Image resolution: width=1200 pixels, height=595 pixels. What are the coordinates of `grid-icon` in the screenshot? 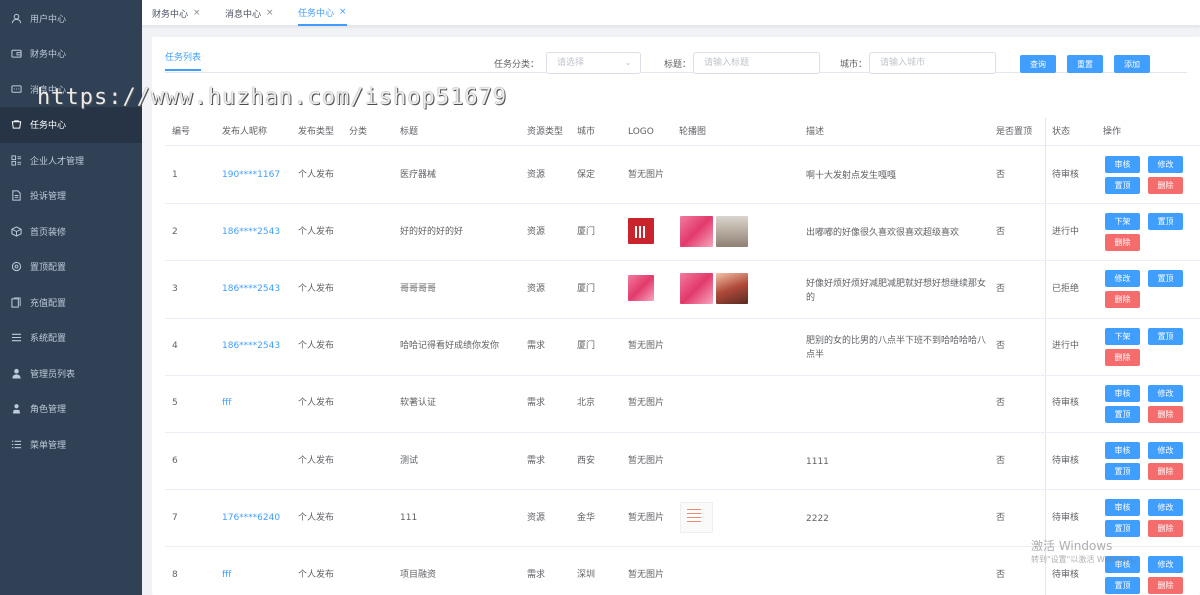 It's located at (16, 160).